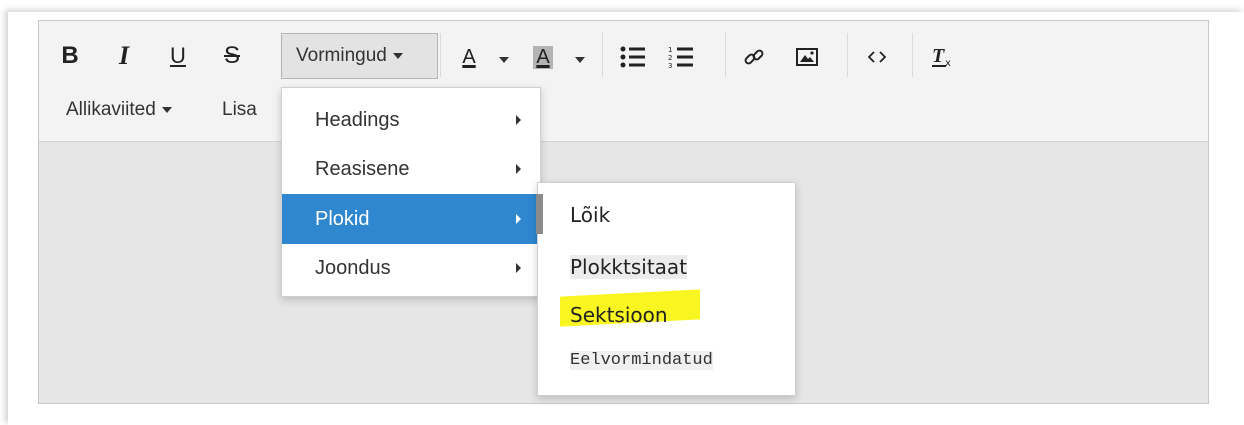 This screenshot has height=425, width=1244. I want to click on link-button, so click(754, 57).